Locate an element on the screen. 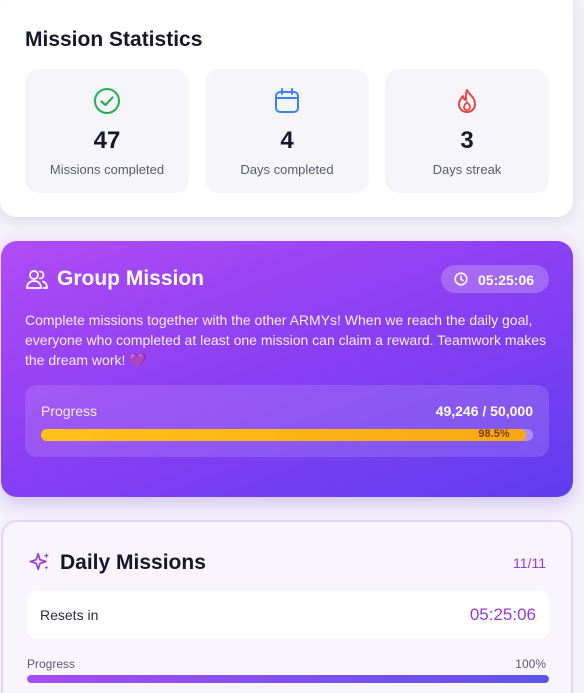  daily-progress-bar is located at coordinates (288, 679).